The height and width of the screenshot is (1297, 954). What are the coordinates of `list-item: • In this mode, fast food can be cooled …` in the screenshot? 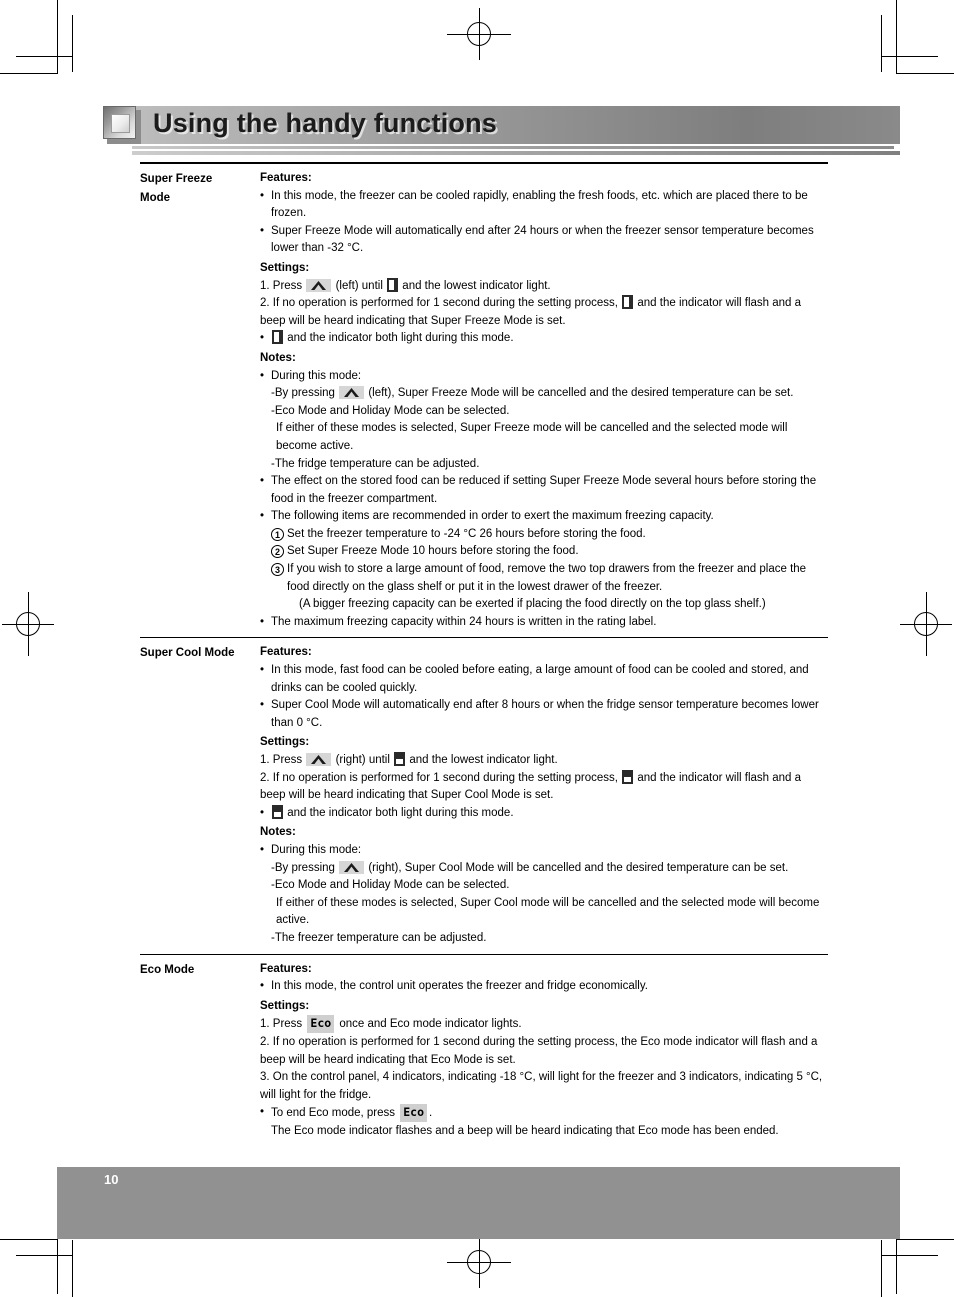 It's located at (544, 679).